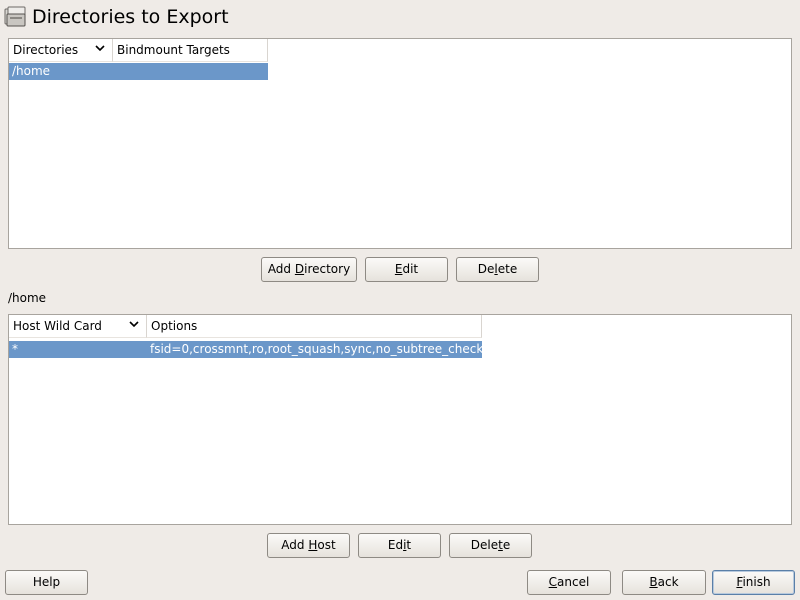 The image size is (800, 600). I want to click on column-header-options: Options, so click(314, 326).